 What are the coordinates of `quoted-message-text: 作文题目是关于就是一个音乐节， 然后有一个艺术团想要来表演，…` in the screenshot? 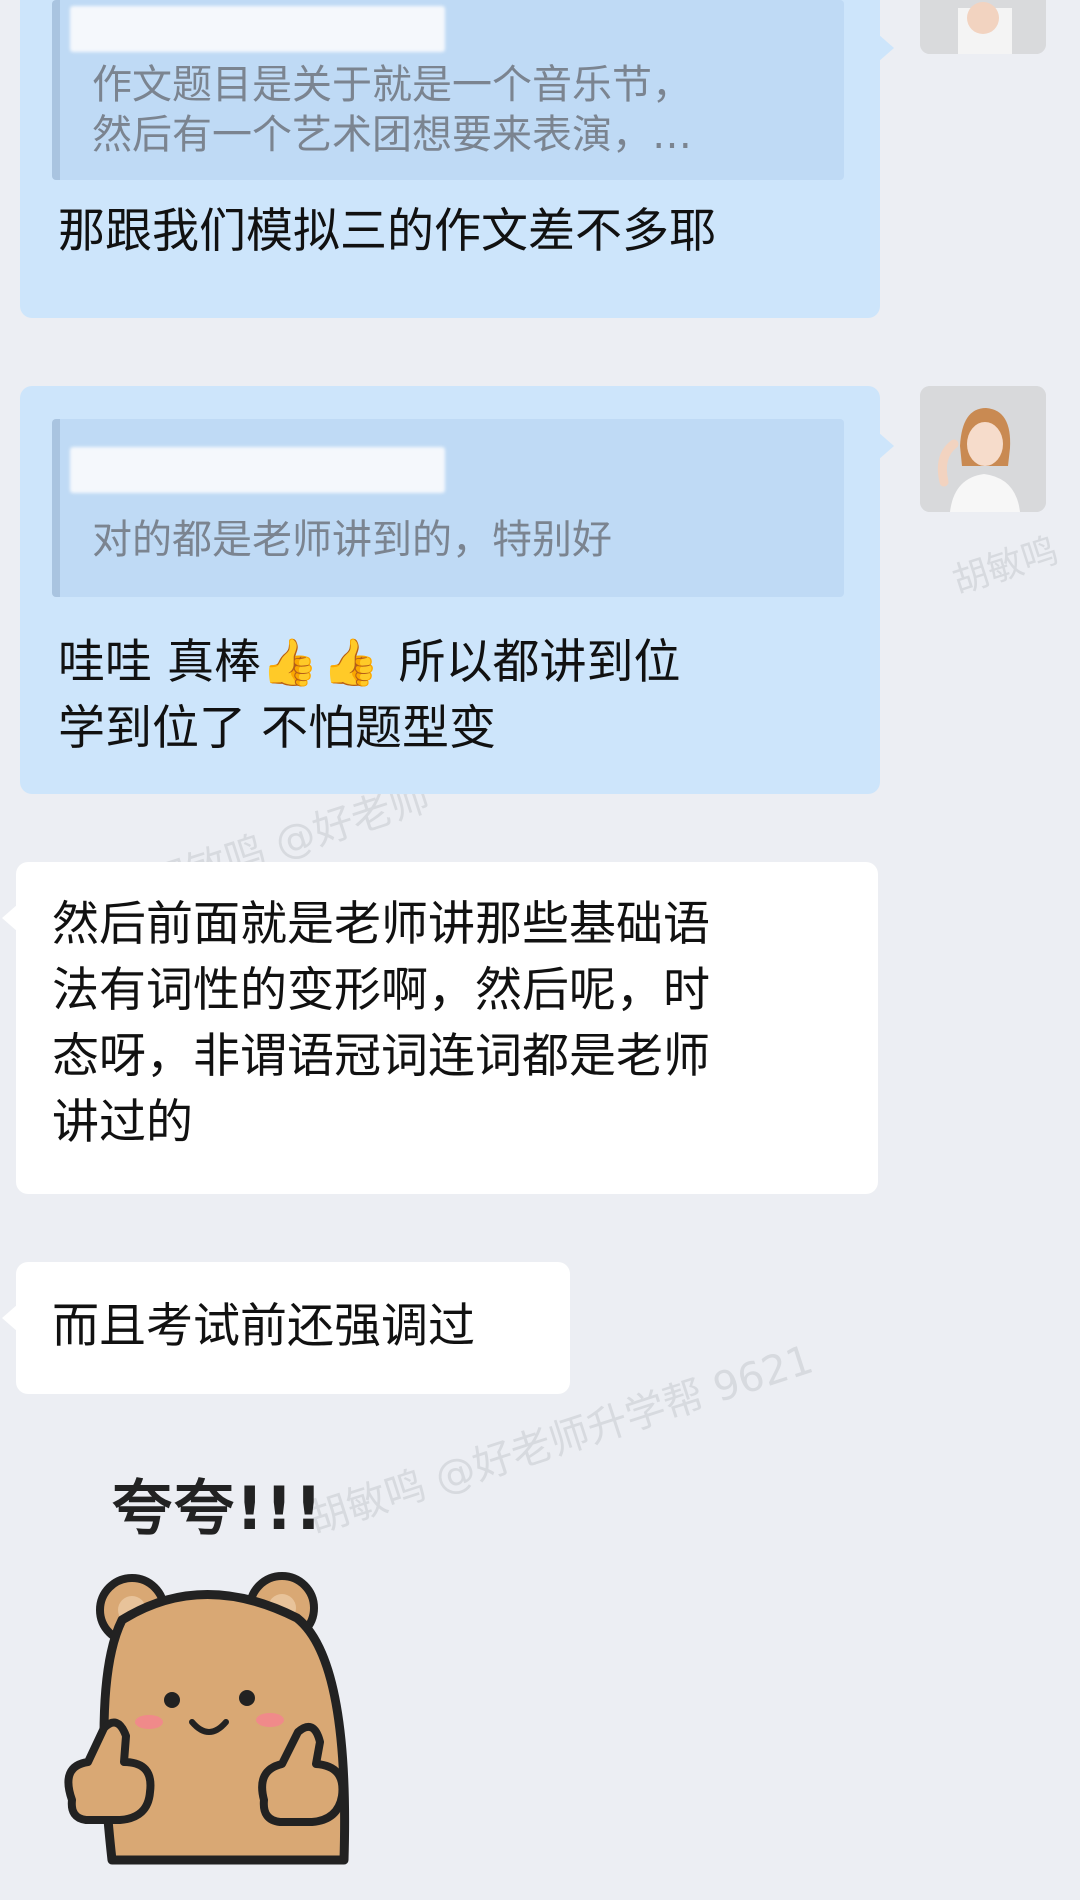 It's located at (392, 110).